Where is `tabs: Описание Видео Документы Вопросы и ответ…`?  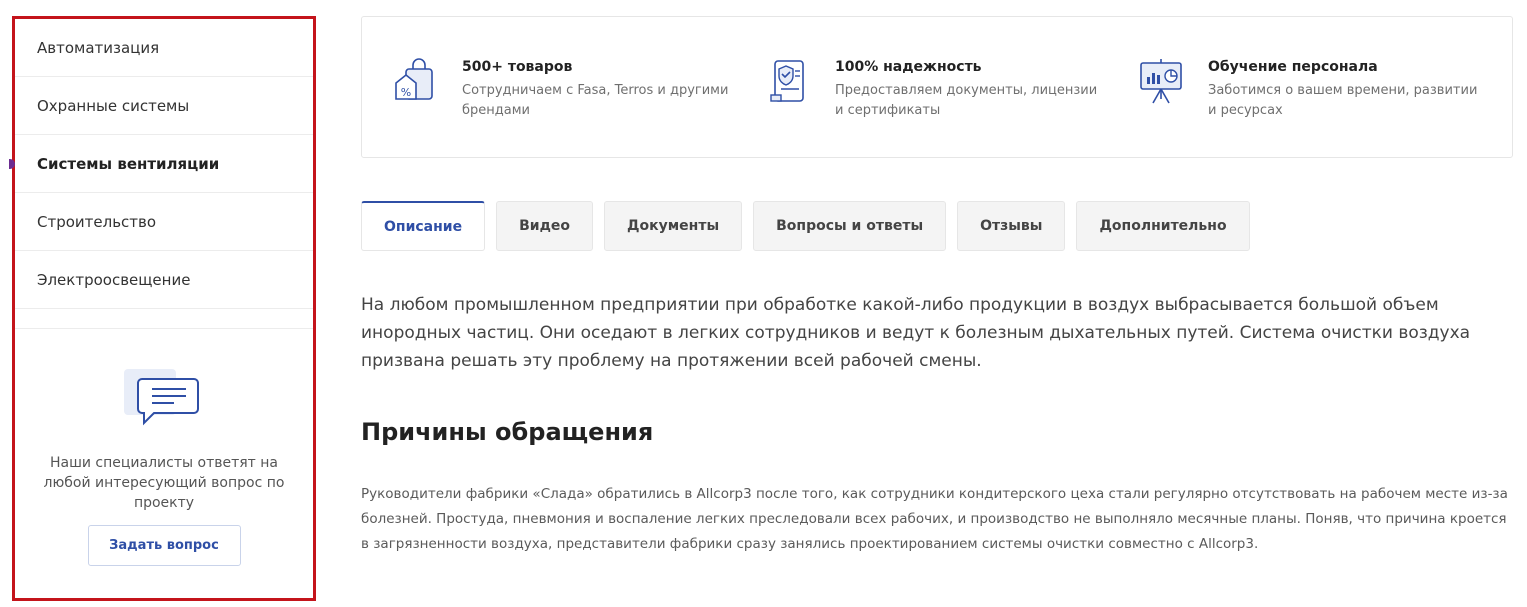
tabs: Описание Видео Документы Вопросы и ответ… is located at coordinates (811, 226).